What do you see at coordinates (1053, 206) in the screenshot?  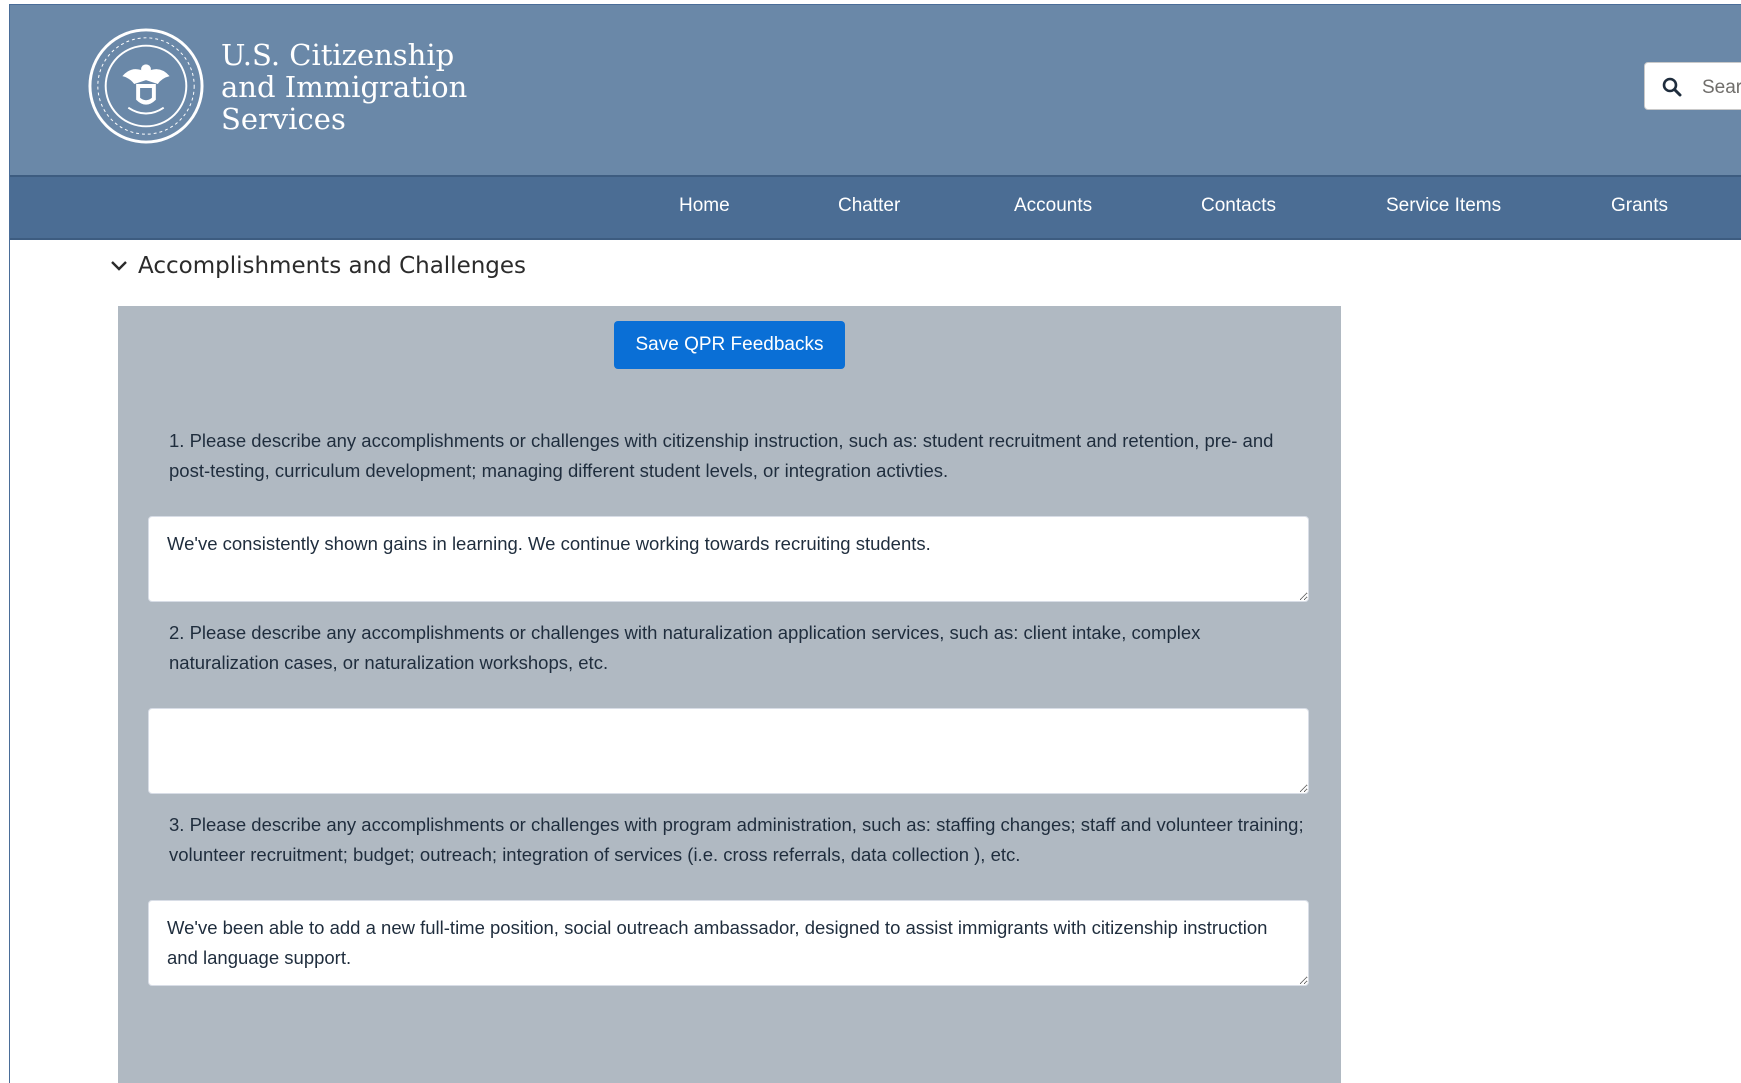 I see `nav-accounts: Accounts` at bounding box center [1053, 206].